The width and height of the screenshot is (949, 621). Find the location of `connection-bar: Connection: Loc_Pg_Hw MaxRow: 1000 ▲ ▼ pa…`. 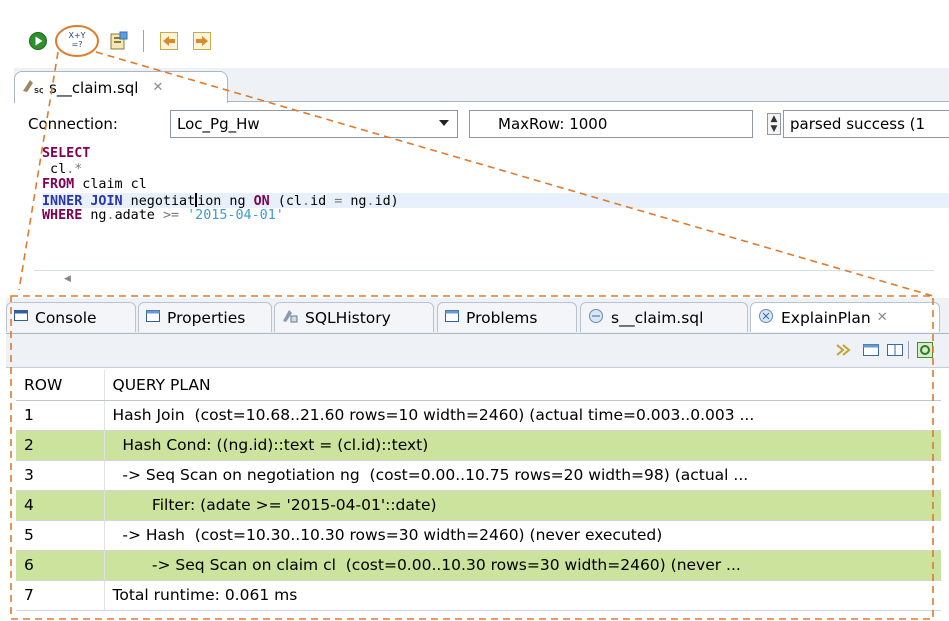

connection-bar: Connection: Loc_Pg_Hw MaxRow: 1000 ▲ ▼ pa… is located at coordinates (488, 124).